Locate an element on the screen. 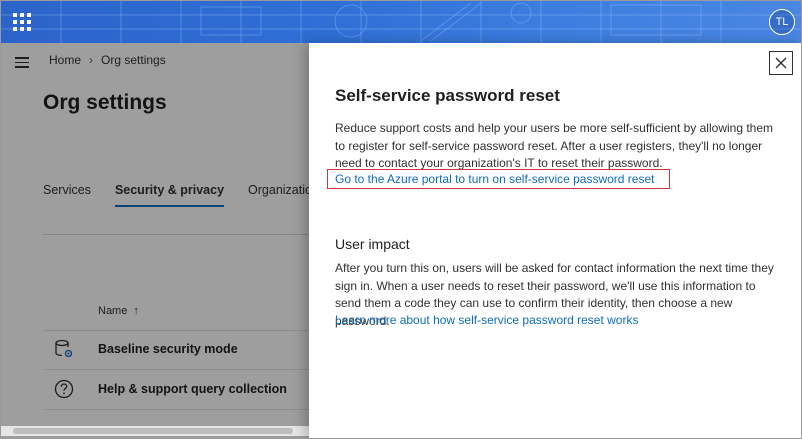 This screenshot has width=802, height=439. breadcrumb: Home › Org settings is located at coordinates (107, 60).